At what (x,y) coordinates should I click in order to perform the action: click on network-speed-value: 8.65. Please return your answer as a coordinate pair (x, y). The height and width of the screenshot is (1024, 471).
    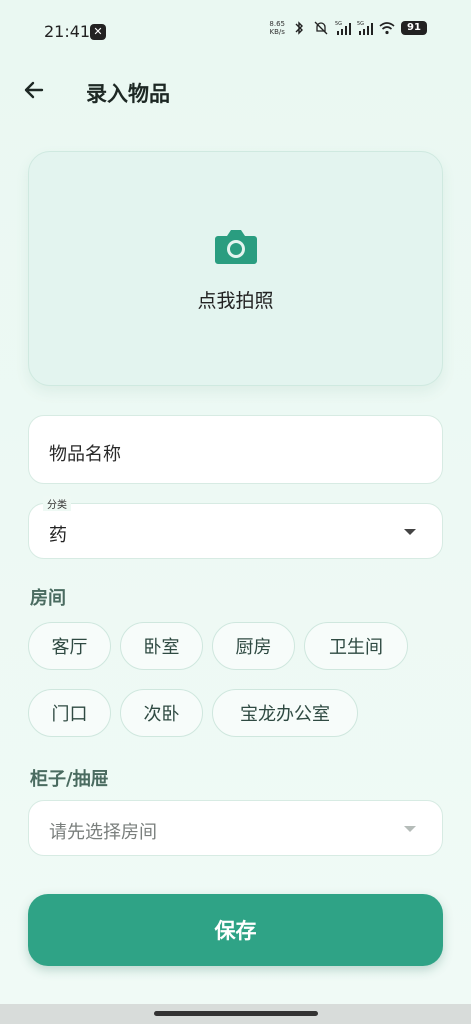
    Looking at the image, I should click on (277, 24).